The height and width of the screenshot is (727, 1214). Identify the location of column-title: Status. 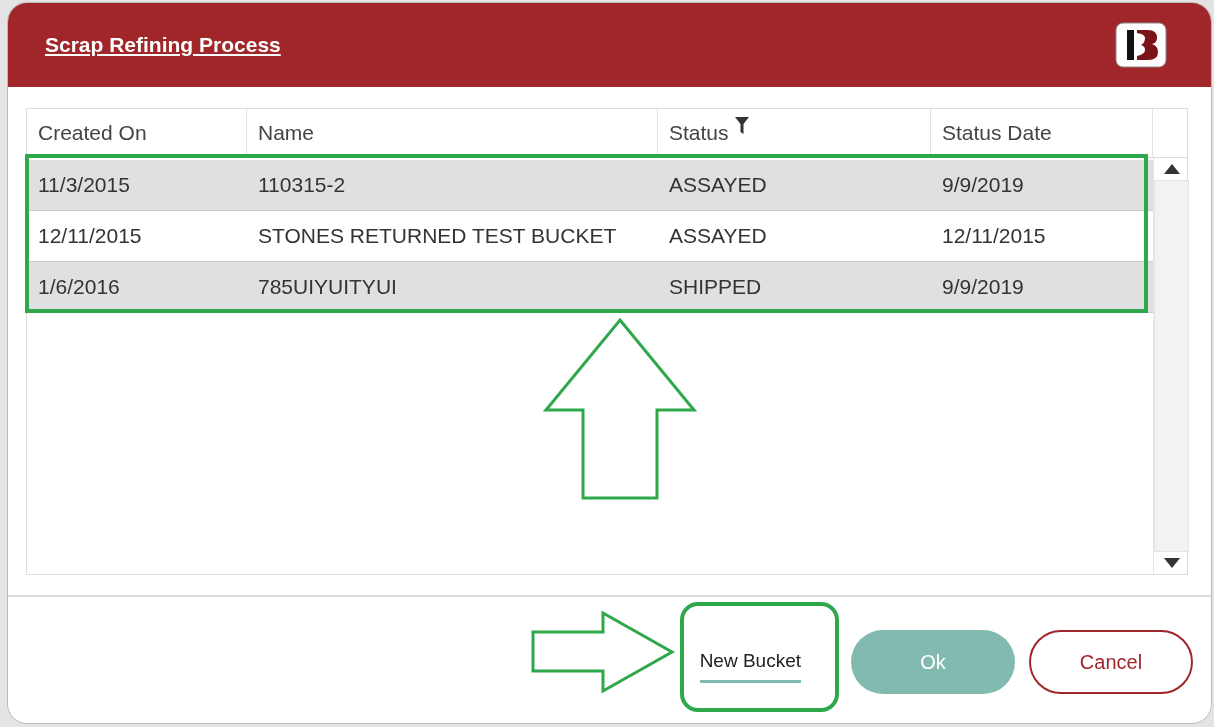
(699, 133).